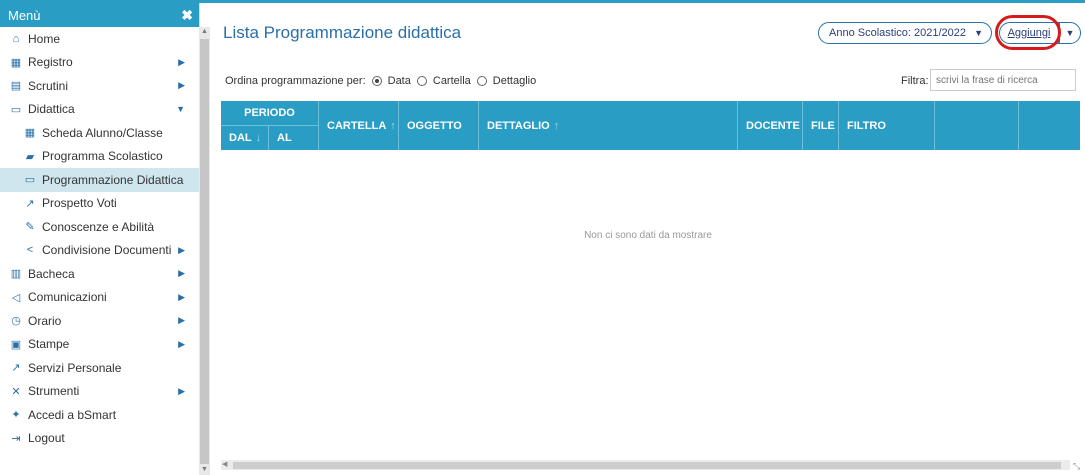 The image size is (1085, 475). What do you see at coordinates (518, 125) in the screenshot?
I see `column-label: DETTAGLIO` at bounding box center [518, 125].